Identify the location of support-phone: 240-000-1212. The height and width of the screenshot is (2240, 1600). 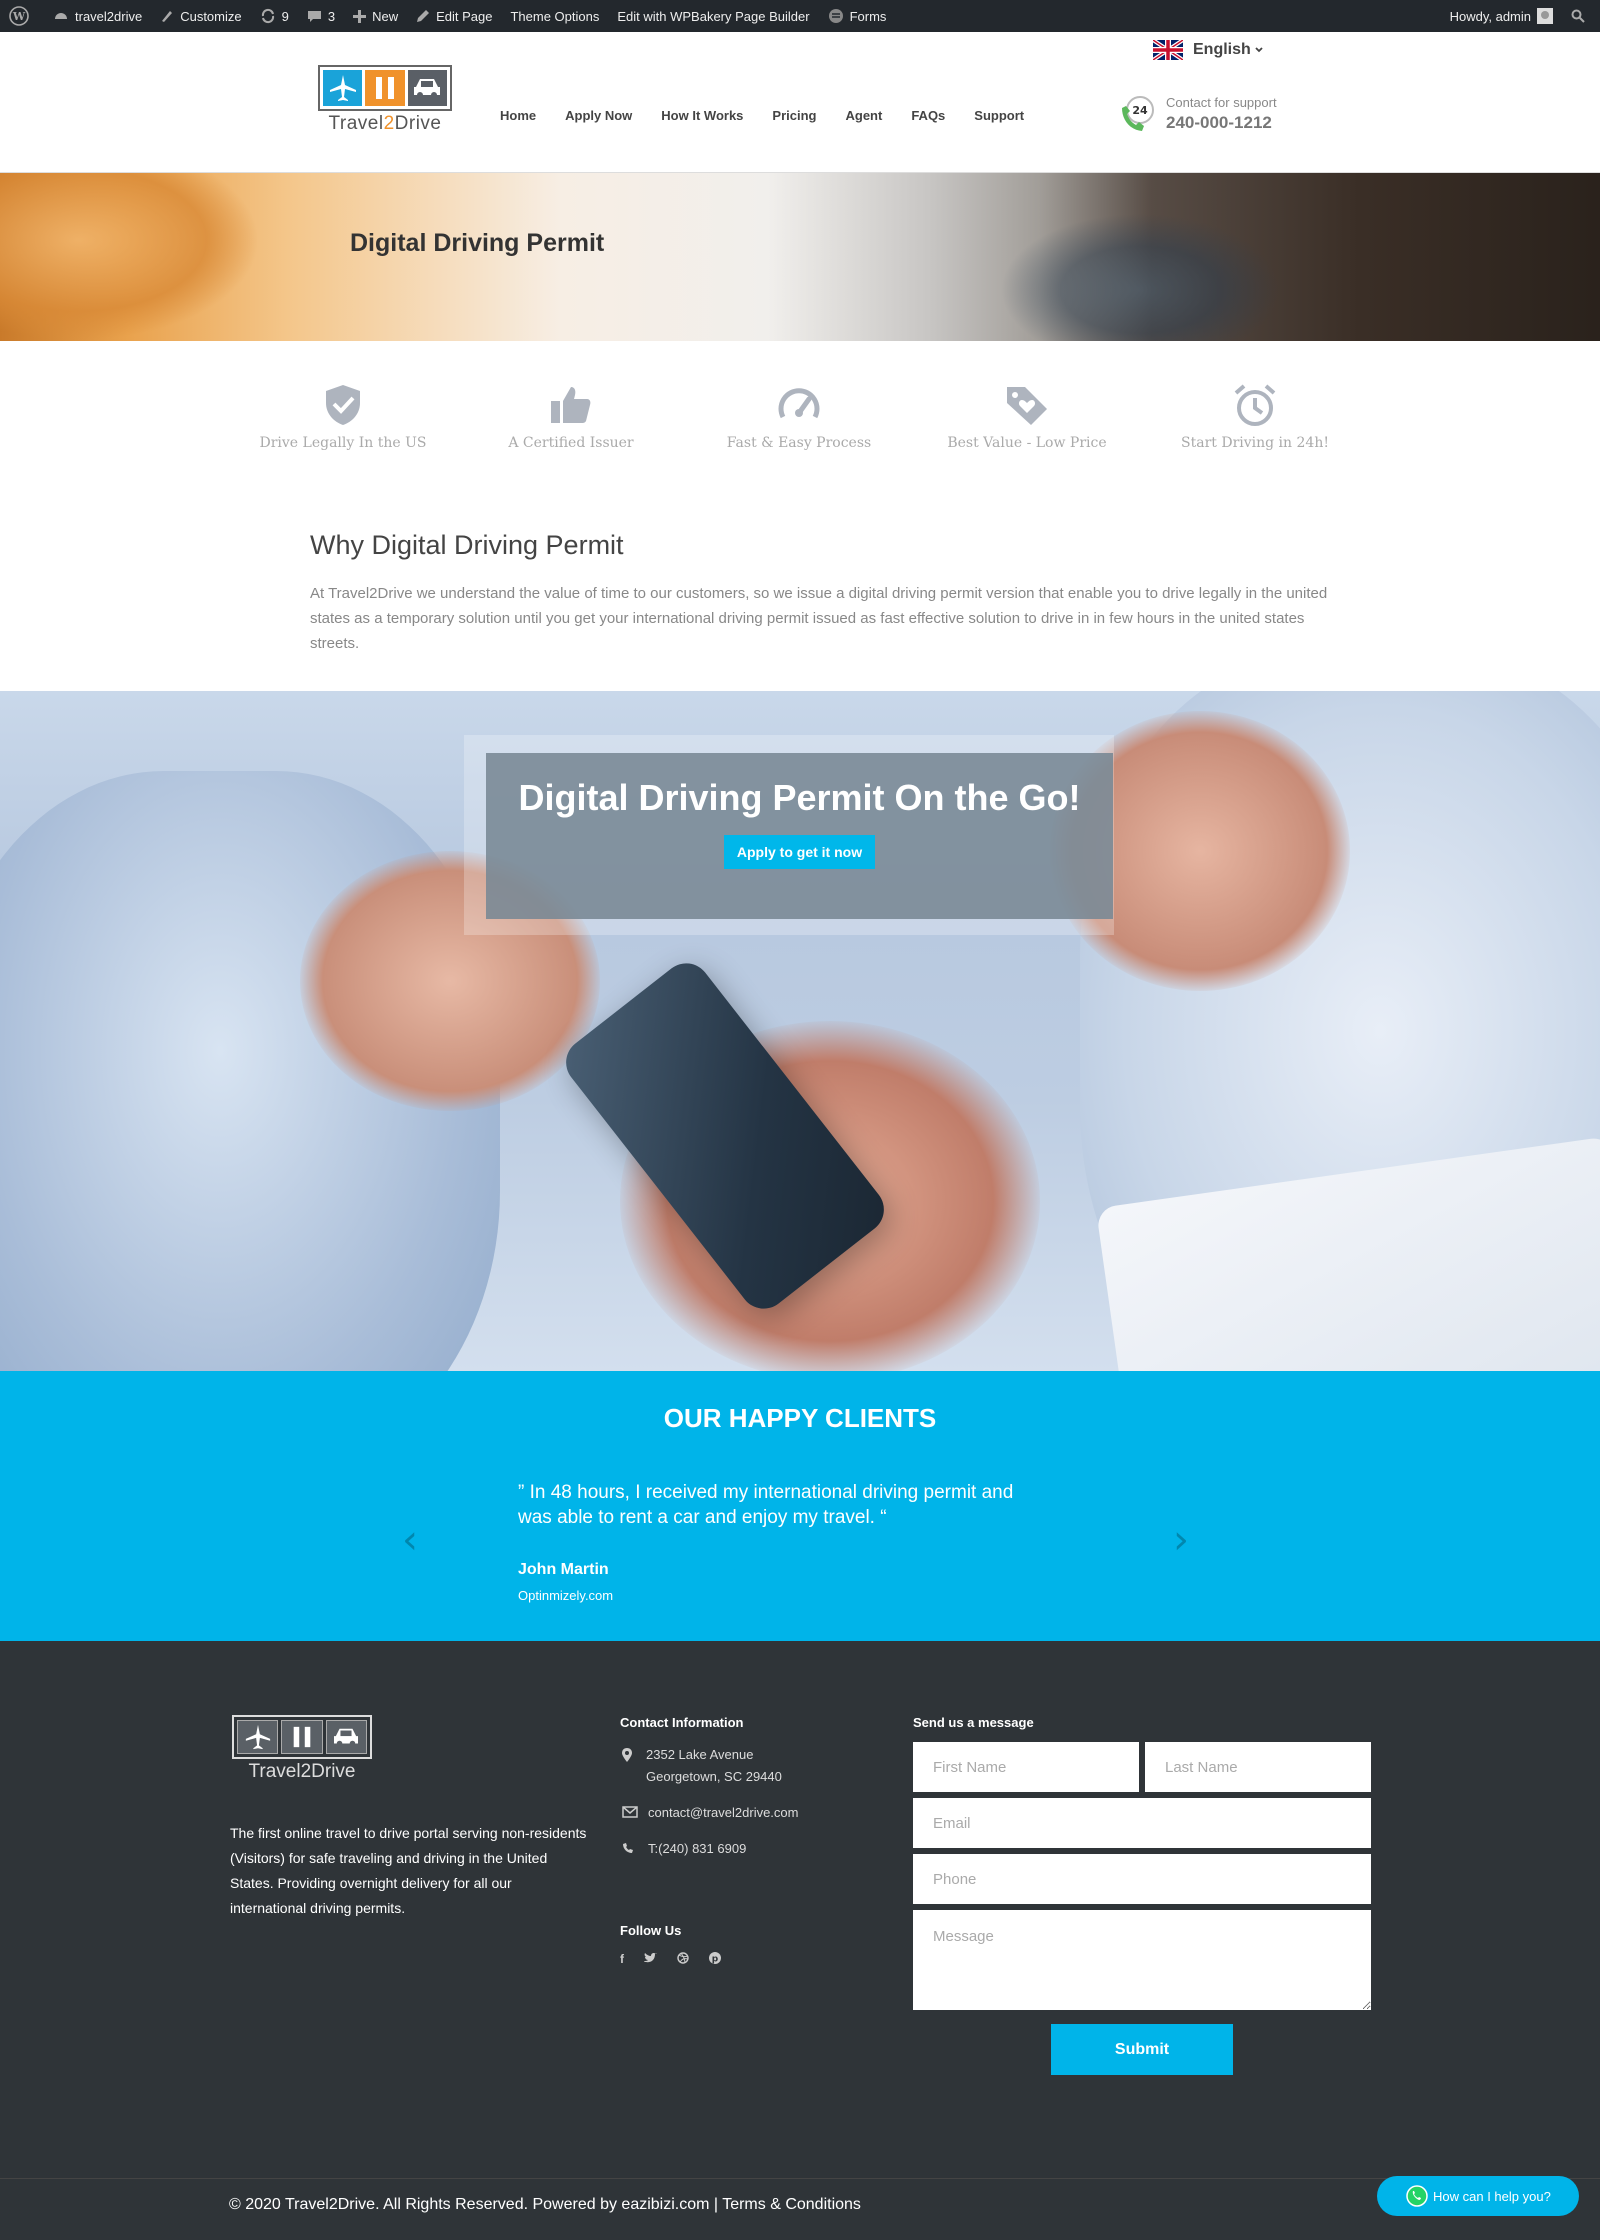
(1221, 123).